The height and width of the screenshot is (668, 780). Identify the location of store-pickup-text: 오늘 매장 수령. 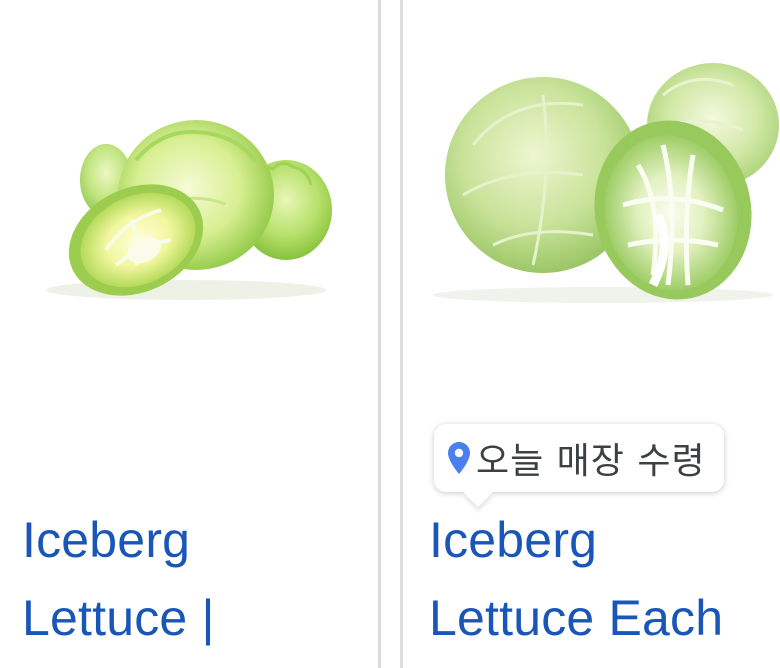
(591, 461).